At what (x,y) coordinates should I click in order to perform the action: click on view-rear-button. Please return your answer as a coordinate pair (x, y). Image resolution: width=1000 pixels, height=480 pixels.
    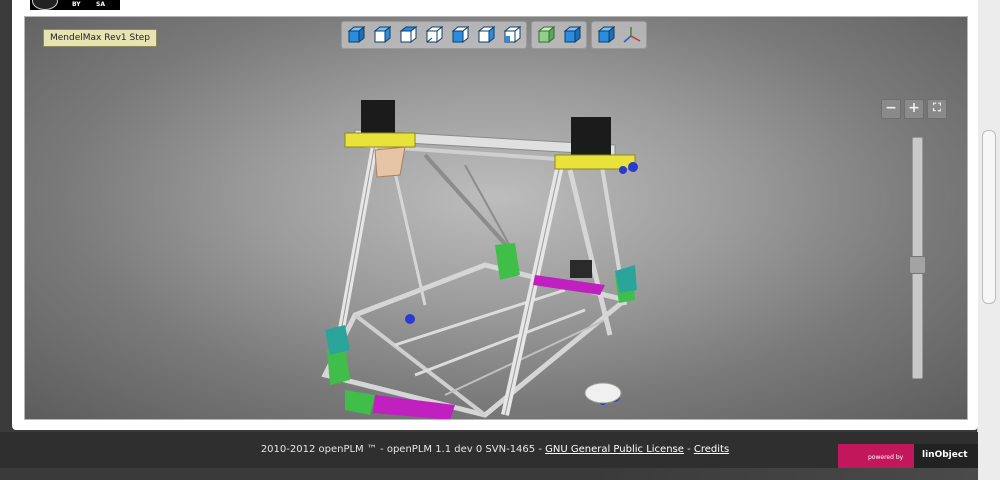
    Looking at the image, I should click on (382, 35).